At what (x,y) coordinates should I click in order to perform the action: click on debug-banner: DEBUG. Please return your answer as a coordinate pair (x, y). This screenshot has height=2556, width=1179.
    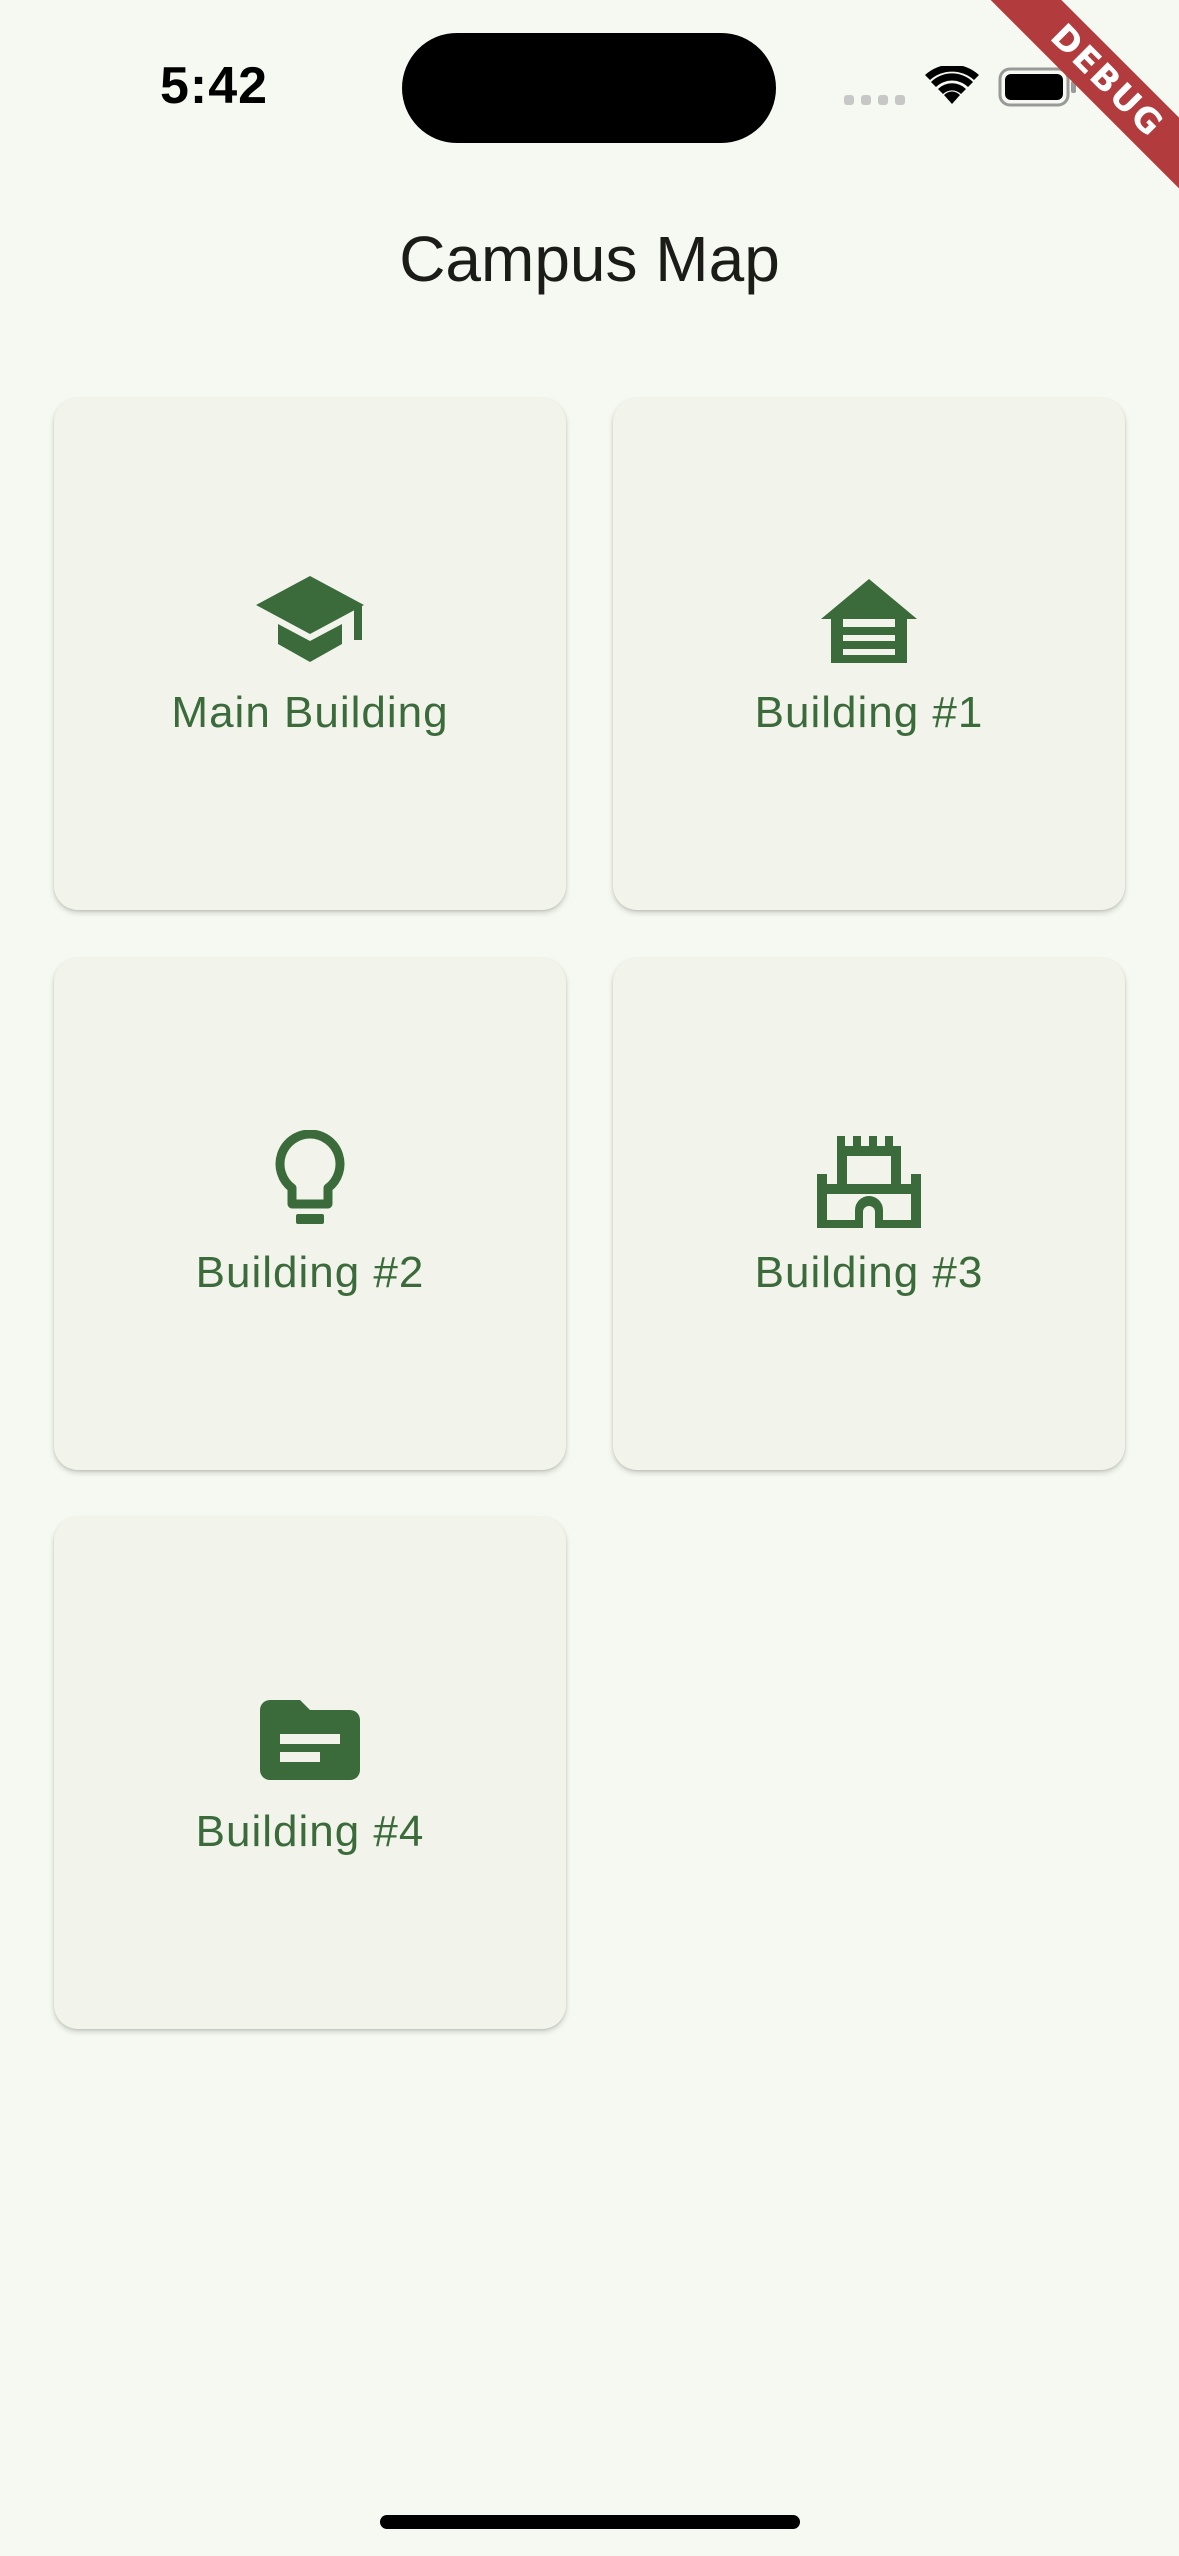
    Looking at the image, I should click on (1049, 130).